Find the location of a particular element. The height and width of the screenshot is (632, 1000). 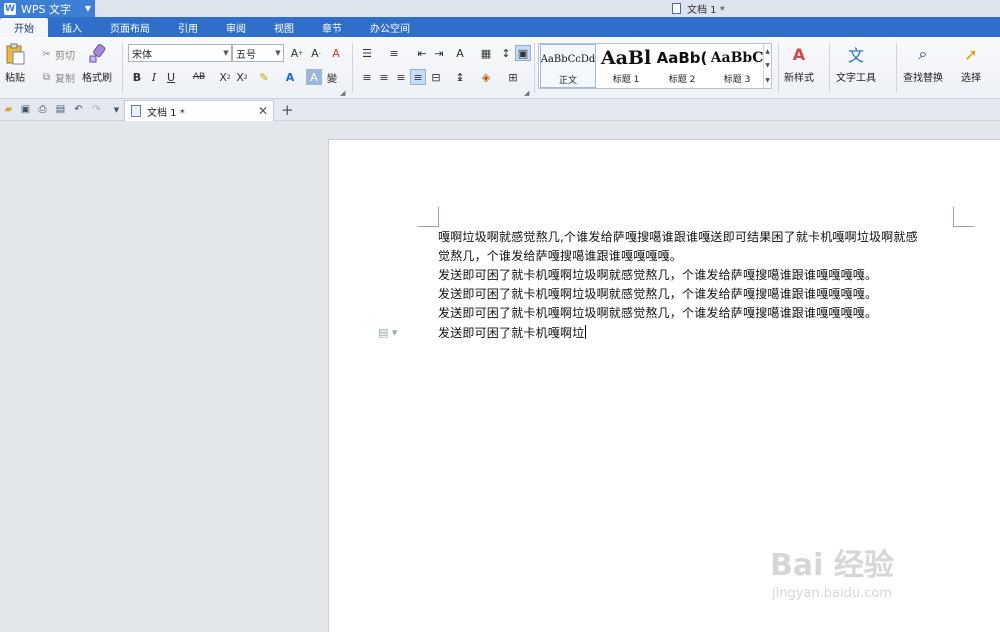

distribute-icon: ⊟ is located at coordinates (436, 77).